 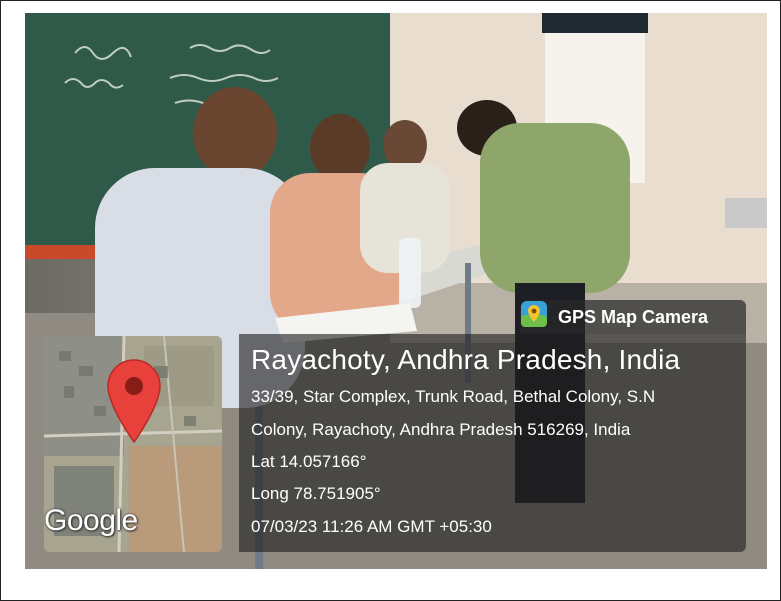 I want to click on gps-map-camera-badge: GPS Map Camera, so click(x=633, y=317).